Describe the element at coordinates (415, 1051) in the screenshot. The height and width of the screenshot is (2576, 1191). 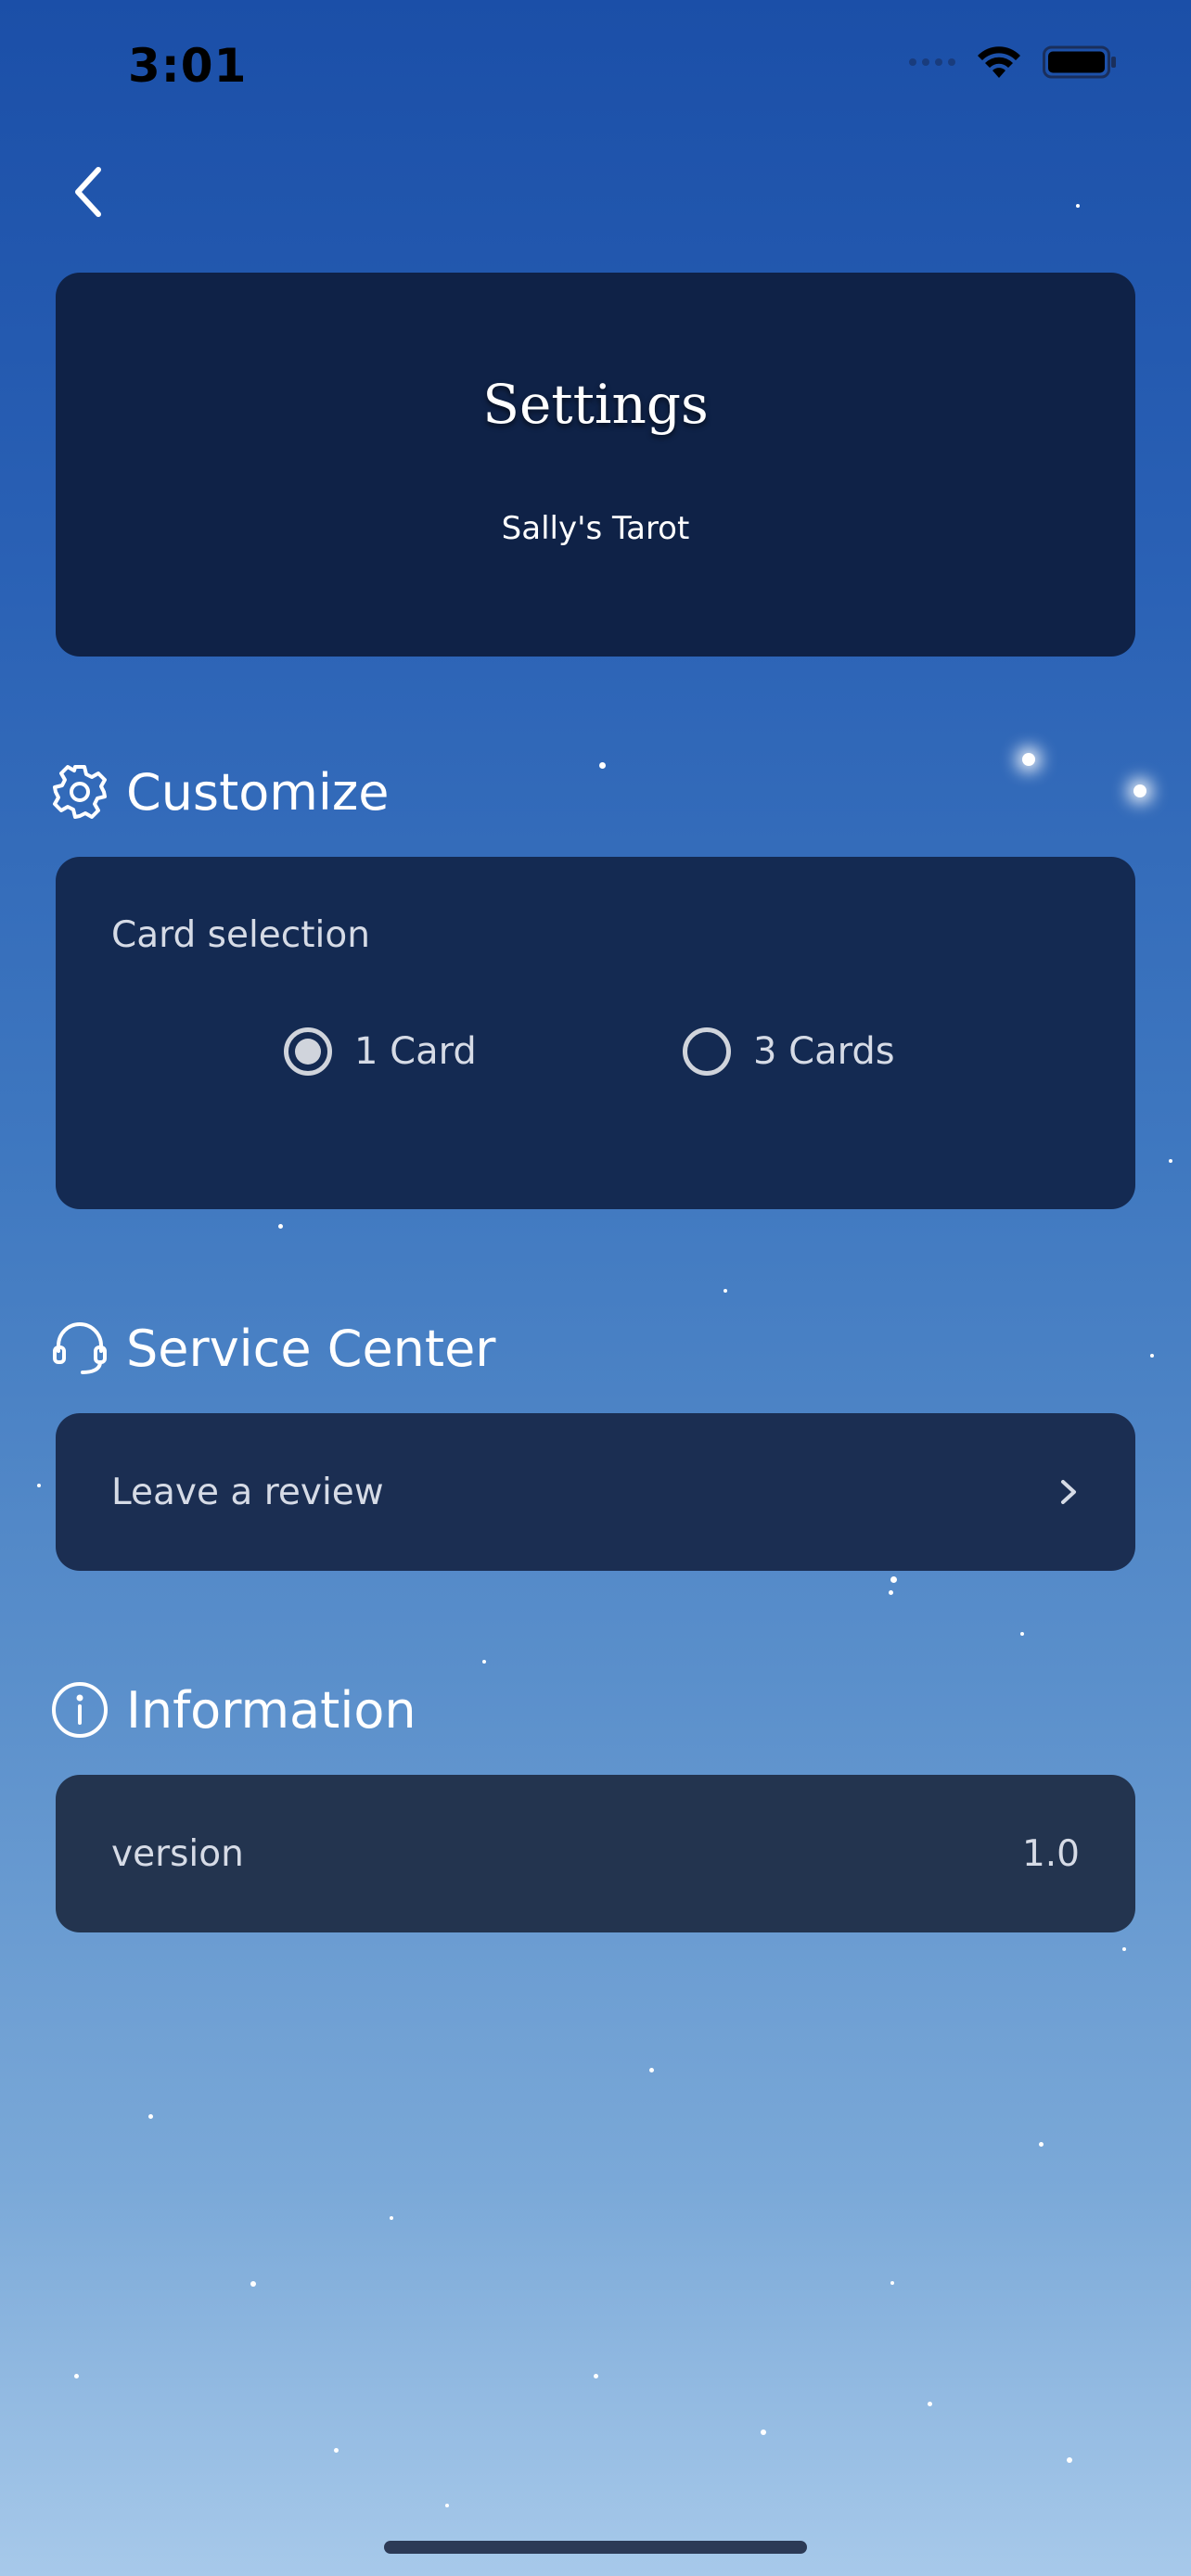
I see `radio-label: 1 Card` at that location.